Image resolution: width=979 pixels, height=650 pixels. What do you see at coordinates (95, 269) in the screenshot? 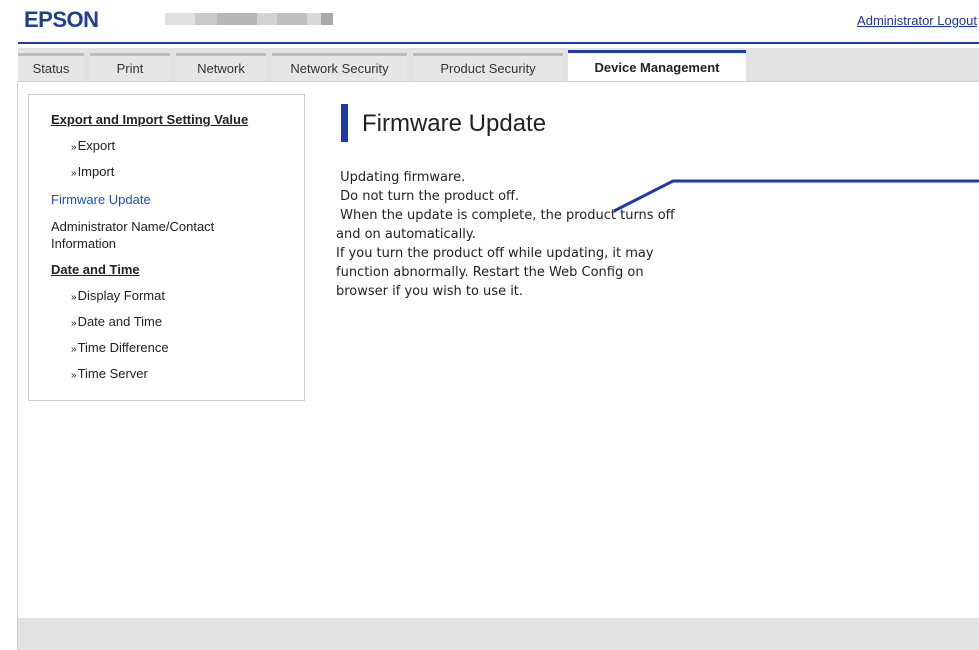
I see `menu-date-and-time-heading: Date and Time` at bounding box center [95, 269].